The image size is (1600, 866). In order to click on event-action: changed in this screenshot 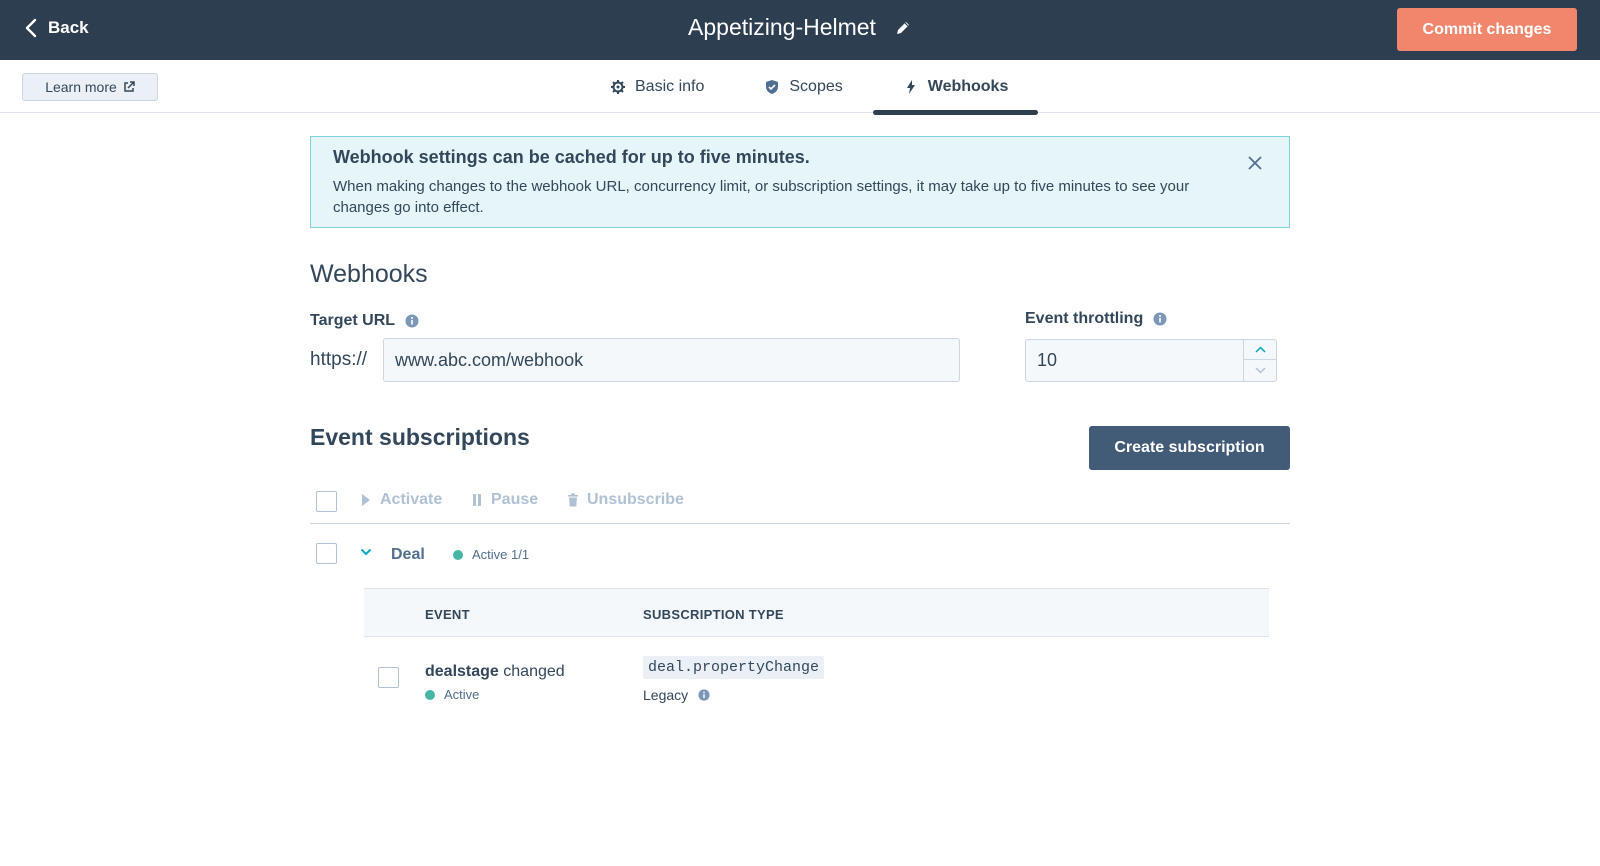, I will do `click(534, 671)`.